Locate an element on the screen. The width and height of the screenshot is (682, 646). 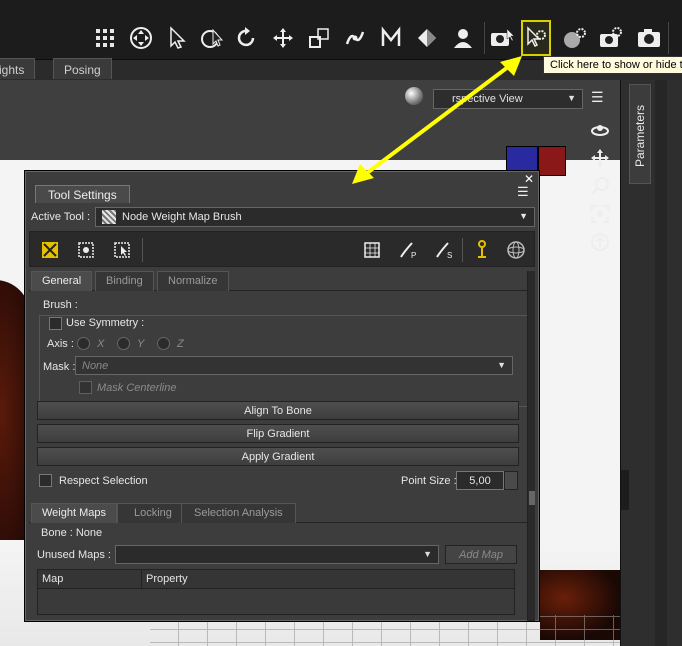
apply-gradient-button: Apply Gradient is located at coordinates (278, 456).